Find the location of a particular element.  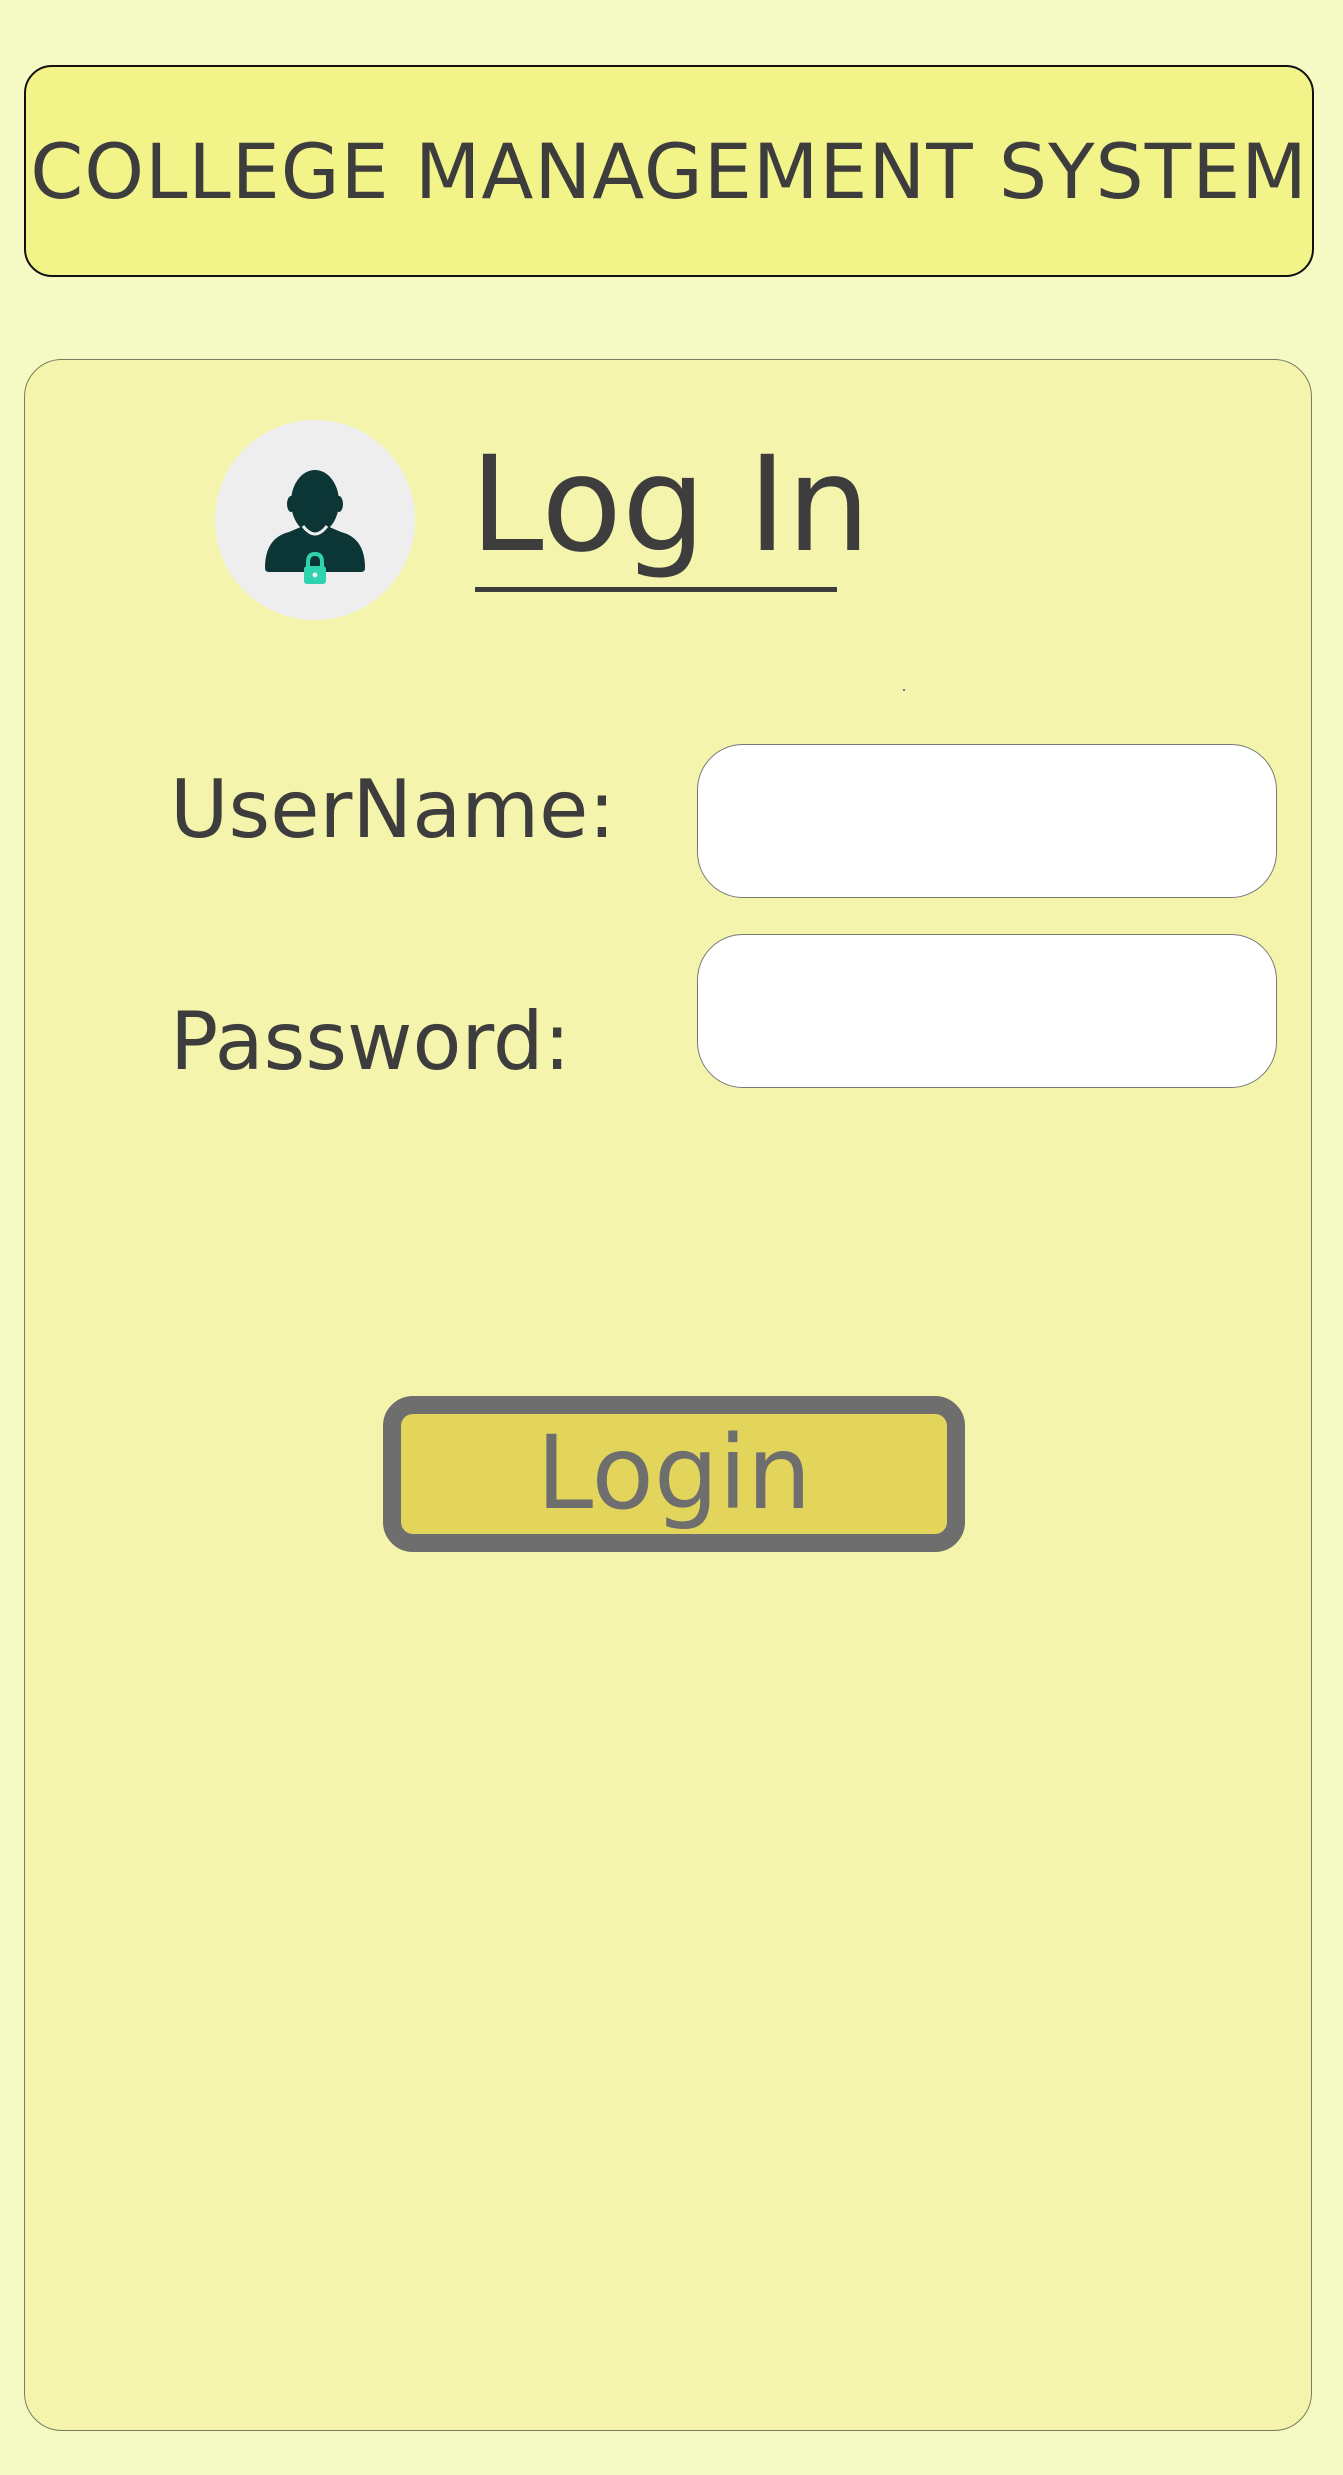

app-header: COLLEGE MANAGEMENT SYSTEM is located at coordinates (669, 171).